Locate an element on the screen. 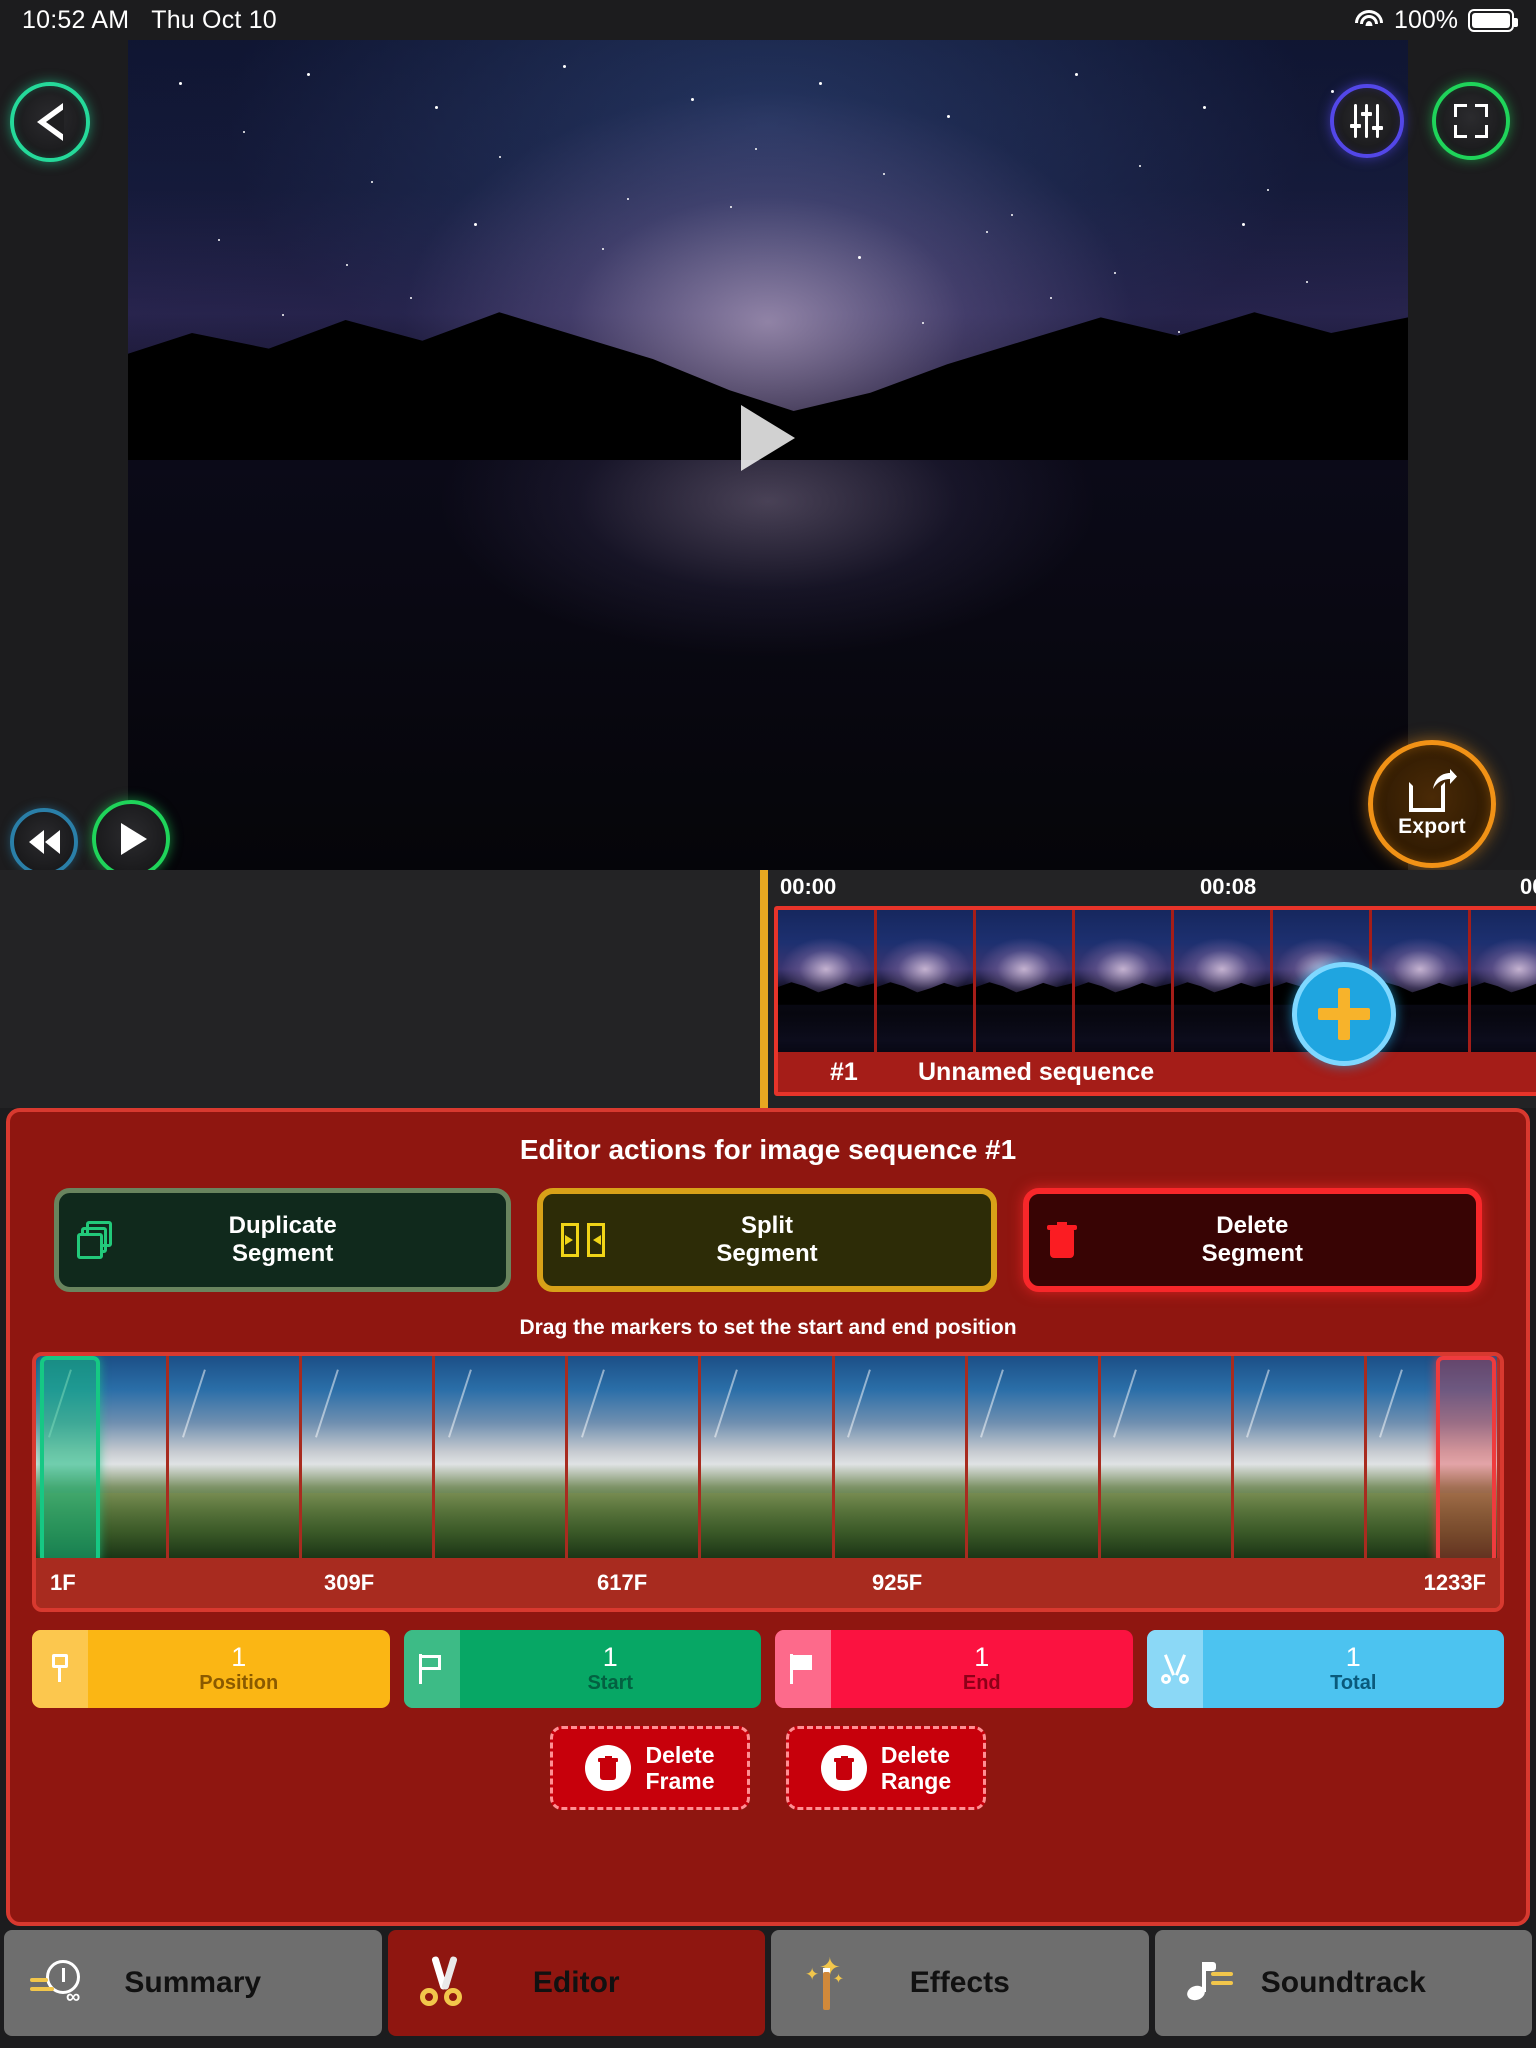 The width and height of the screenshot is (1536, 2048). fullscreen-button is located at coordinates (1471, 121).